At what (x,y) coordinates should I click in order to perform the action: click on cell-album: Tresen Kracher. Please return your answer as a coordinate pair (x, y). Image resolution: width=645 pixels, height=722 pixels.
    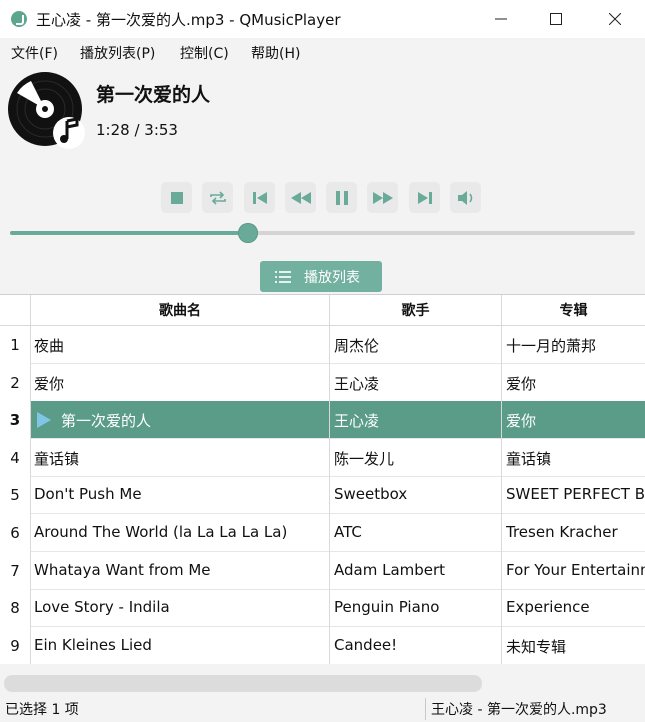
    Looking at the image, I should click on (562, 532).